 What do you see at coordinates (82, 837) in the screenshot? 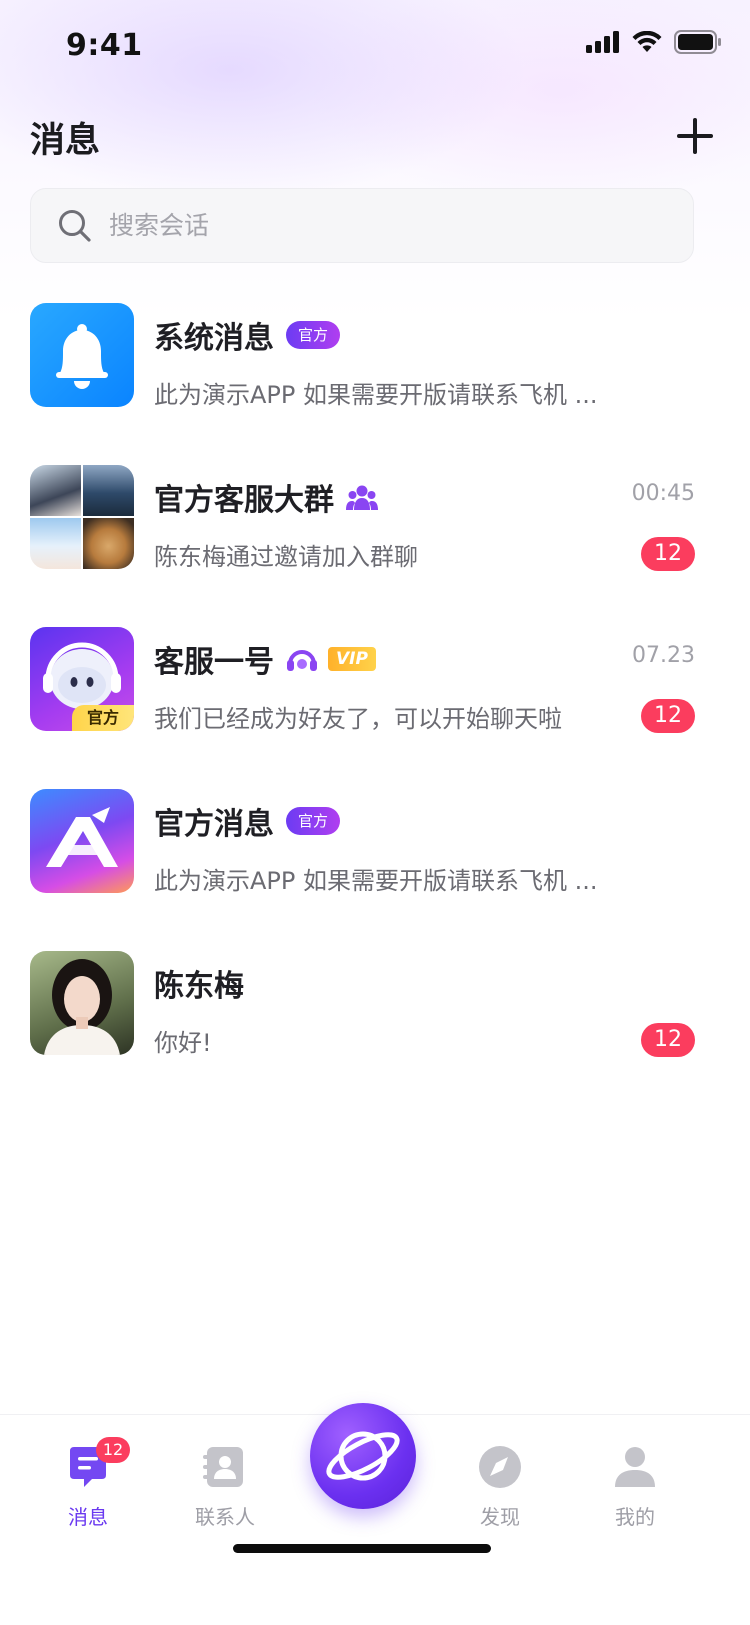
I see `app-logo-icon` at bounding box center [82, 837].